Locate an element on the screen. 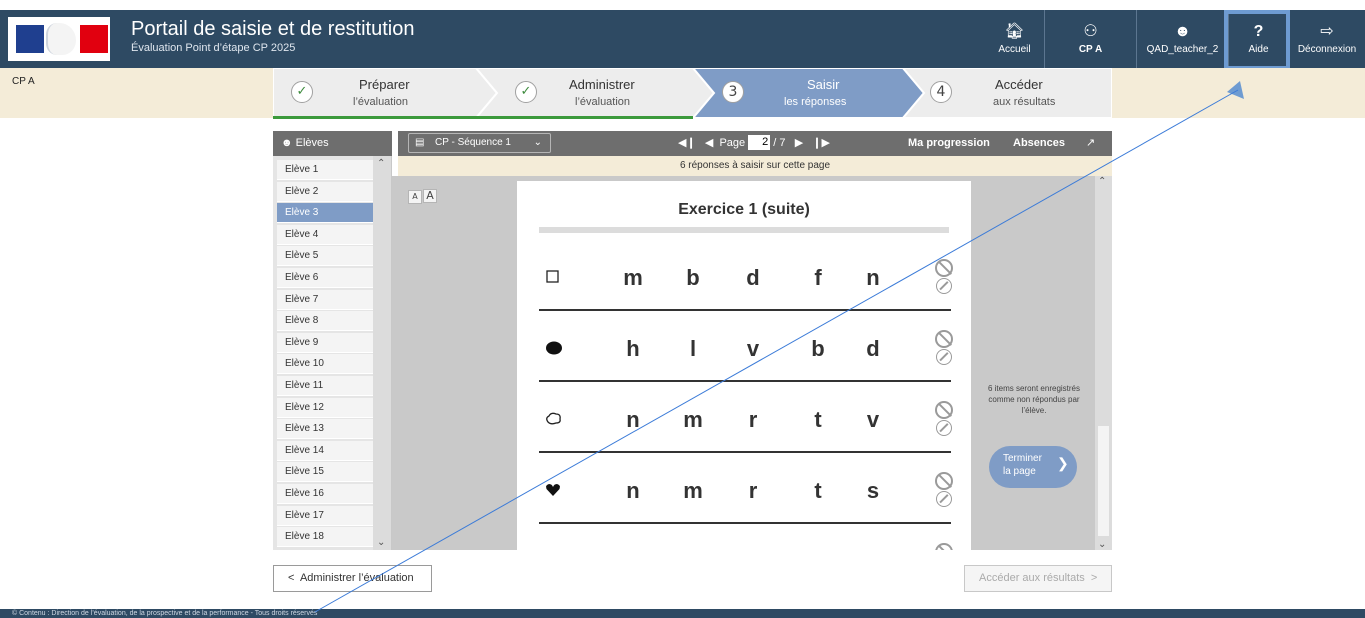 This screenshot has width=1365, height=618. step-title: Accéder is located at coordinates (1019, 84).